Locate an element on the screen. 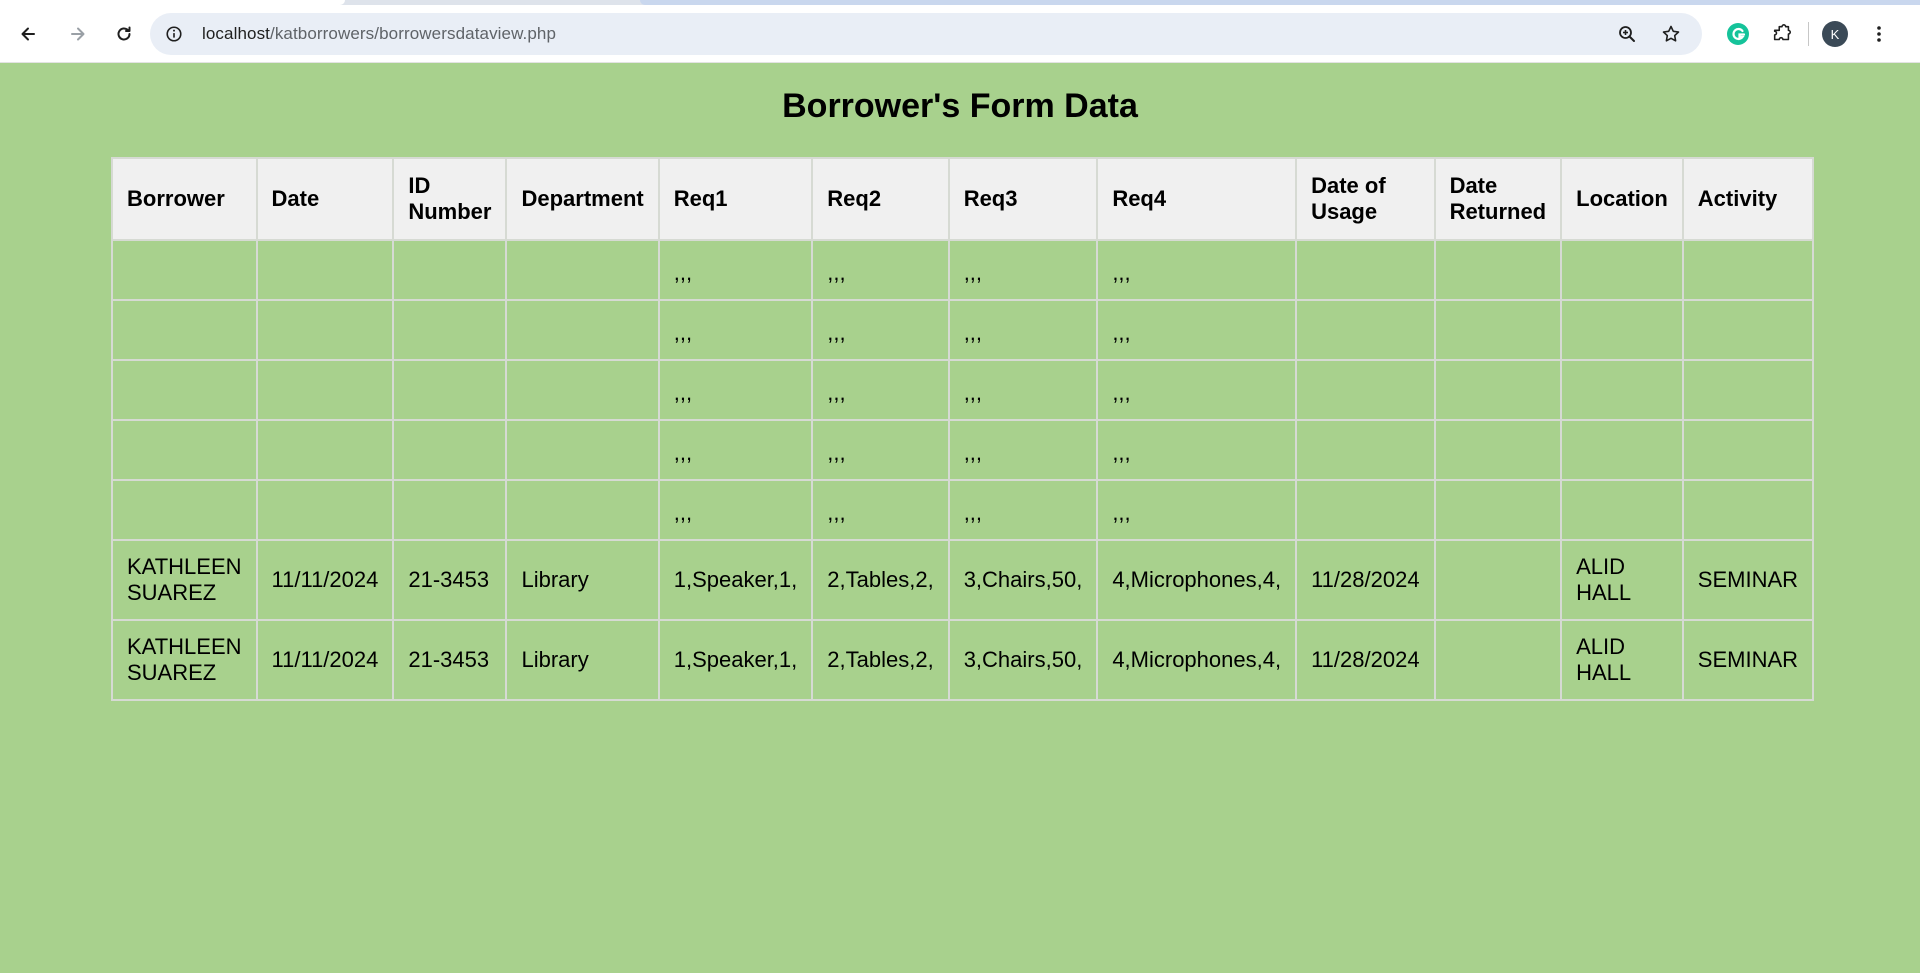  reload-icon is located at coordinates (124, 33).